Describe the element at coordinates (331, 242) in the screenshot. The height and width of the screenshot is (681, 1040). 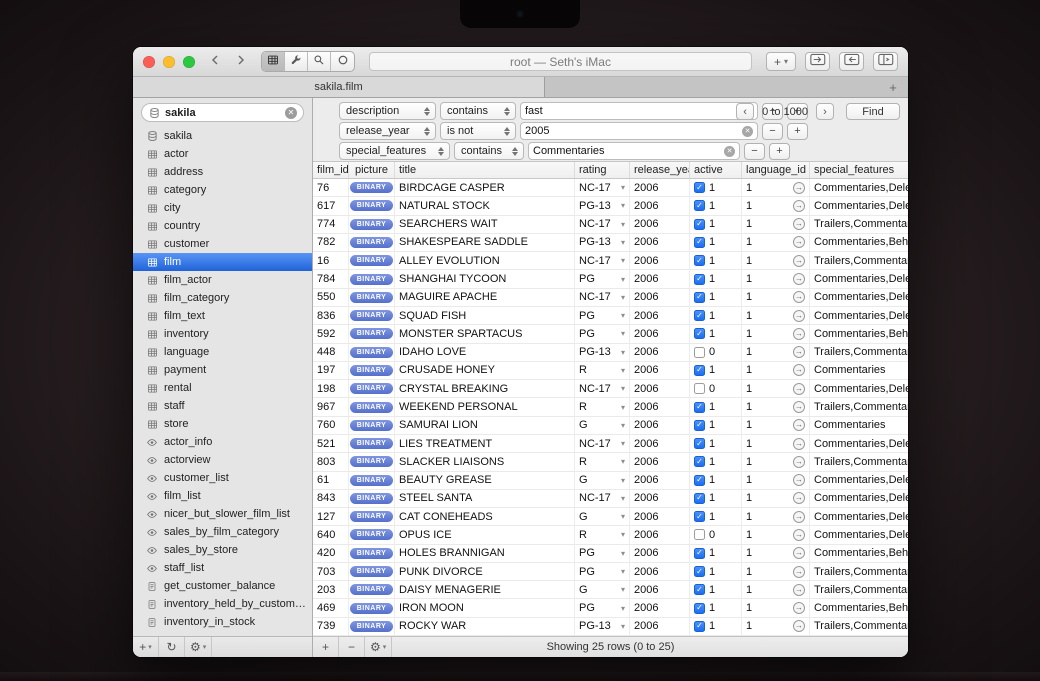
I see `cell-film-id: 782` at that location.